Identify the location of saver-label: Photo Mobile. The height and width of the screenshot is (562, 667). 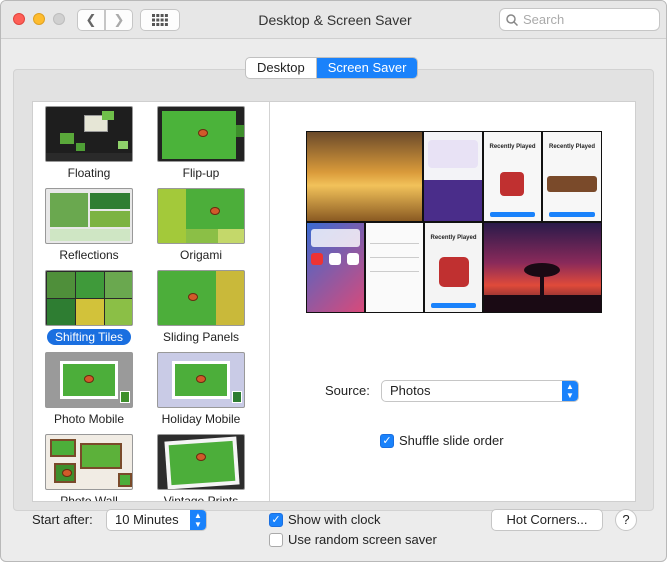
(89, 419).